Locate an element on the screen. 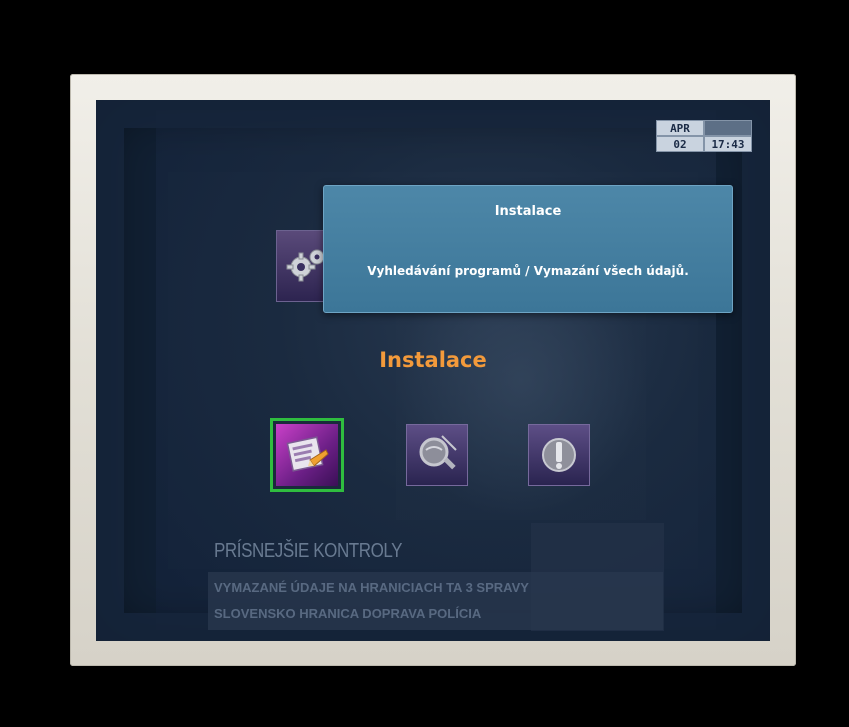 Image resolution: width=849 pixels, height=727 pixels. date-time-display: APR 02 17:43 is located at coordinates (704, 137).